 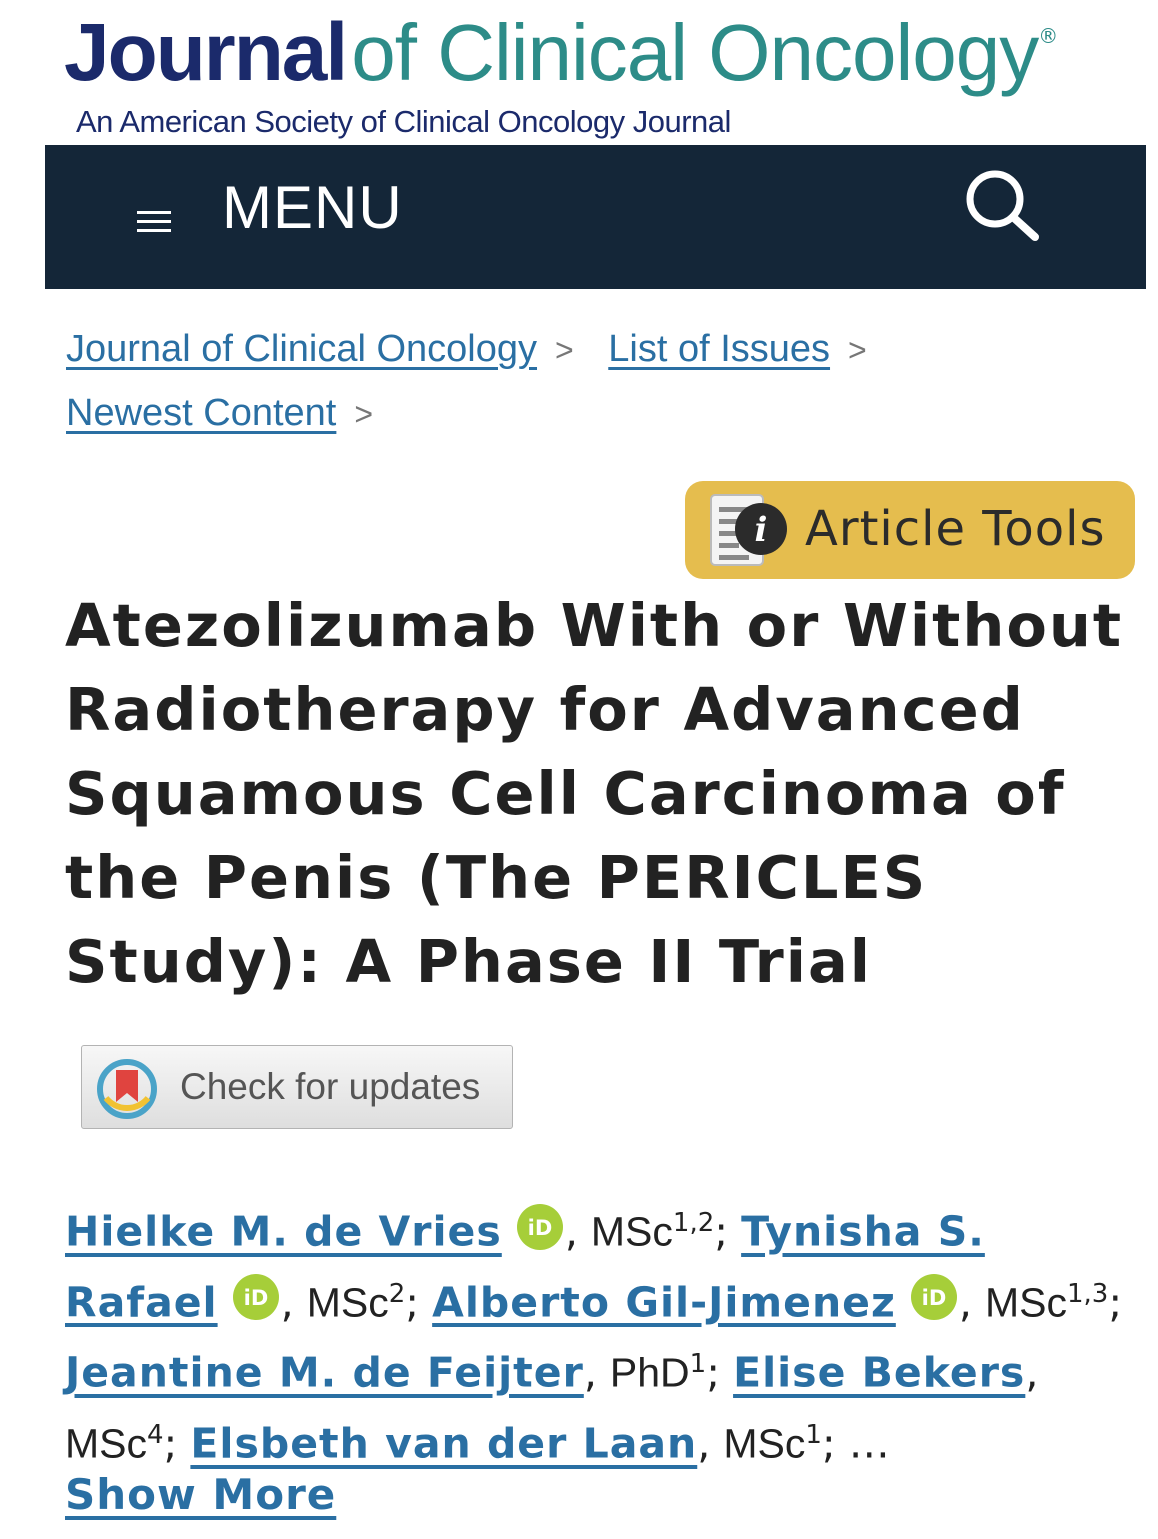 I want to click on crossmark-icon, so click(x=127, y=1089).